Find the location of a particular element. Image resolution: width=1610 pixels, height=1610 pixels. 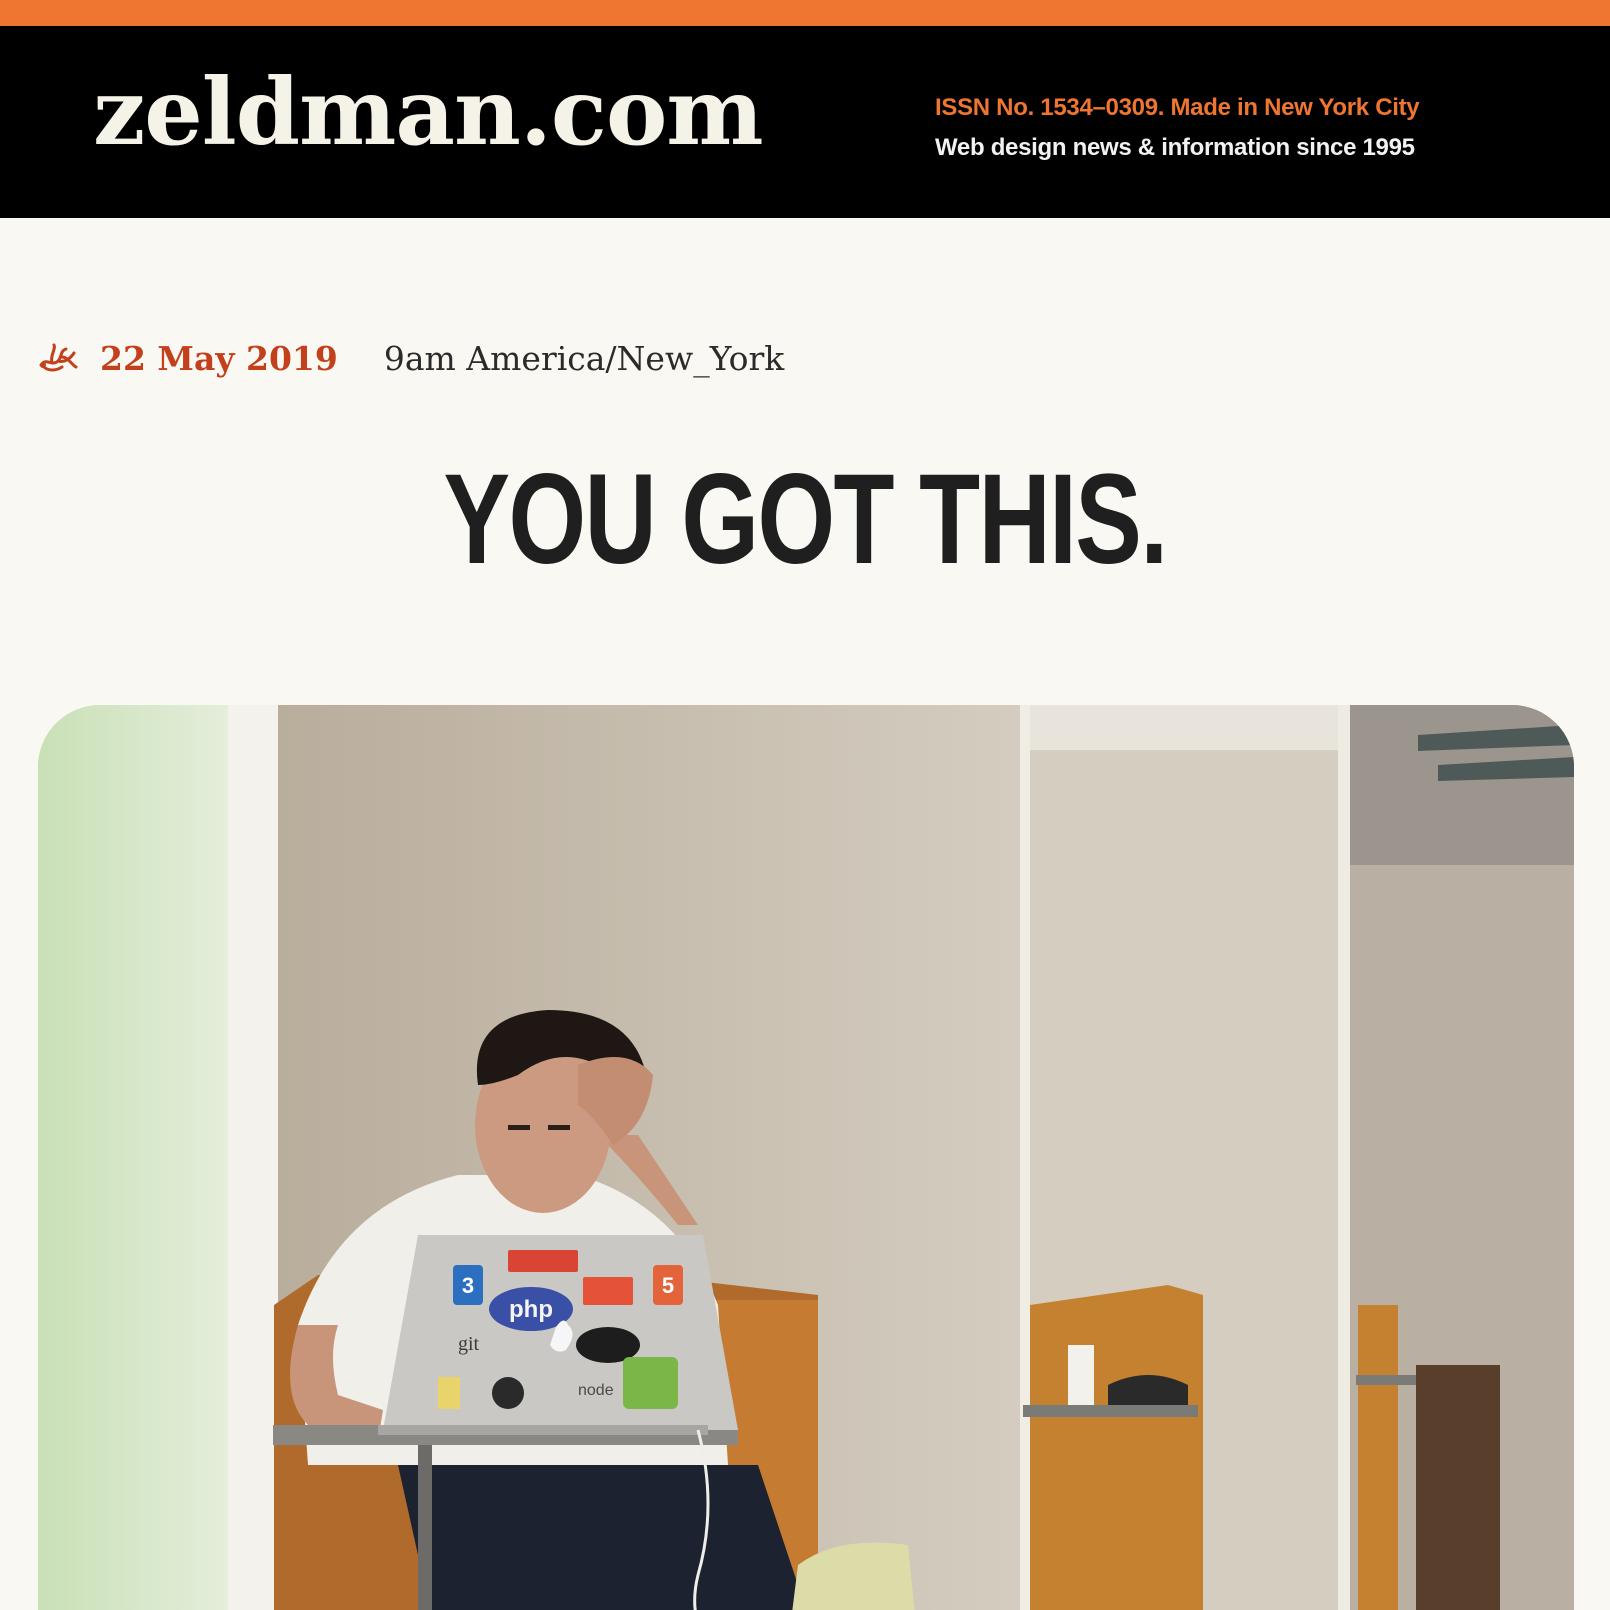

sticker-html5: 5 is located at coordinates (668, 1285).